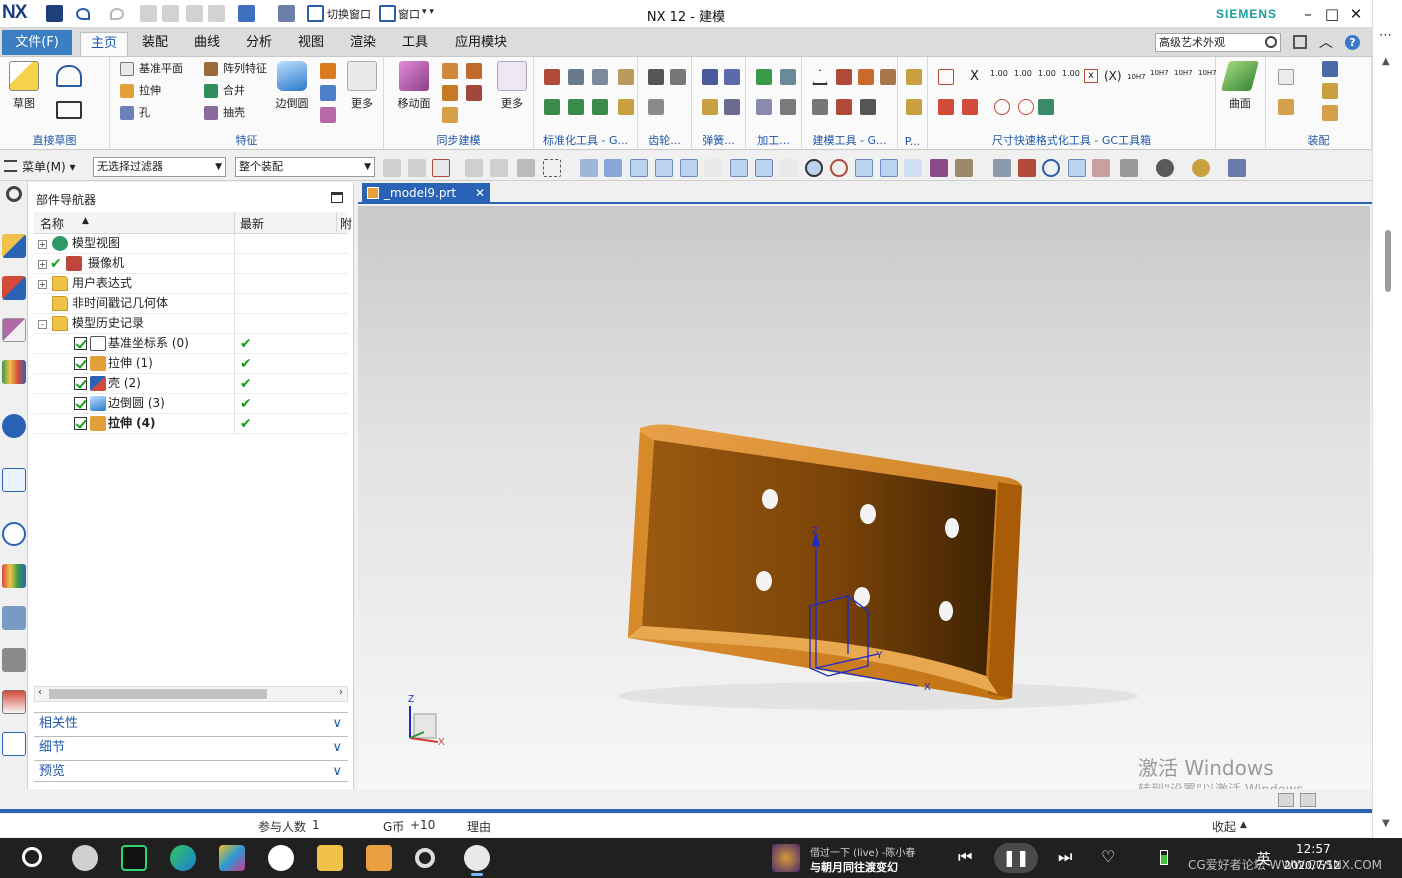 This screenshot has width=1402, height=878. I want to click on tree-node-model-views: + 模型视图, so click(191, 244).